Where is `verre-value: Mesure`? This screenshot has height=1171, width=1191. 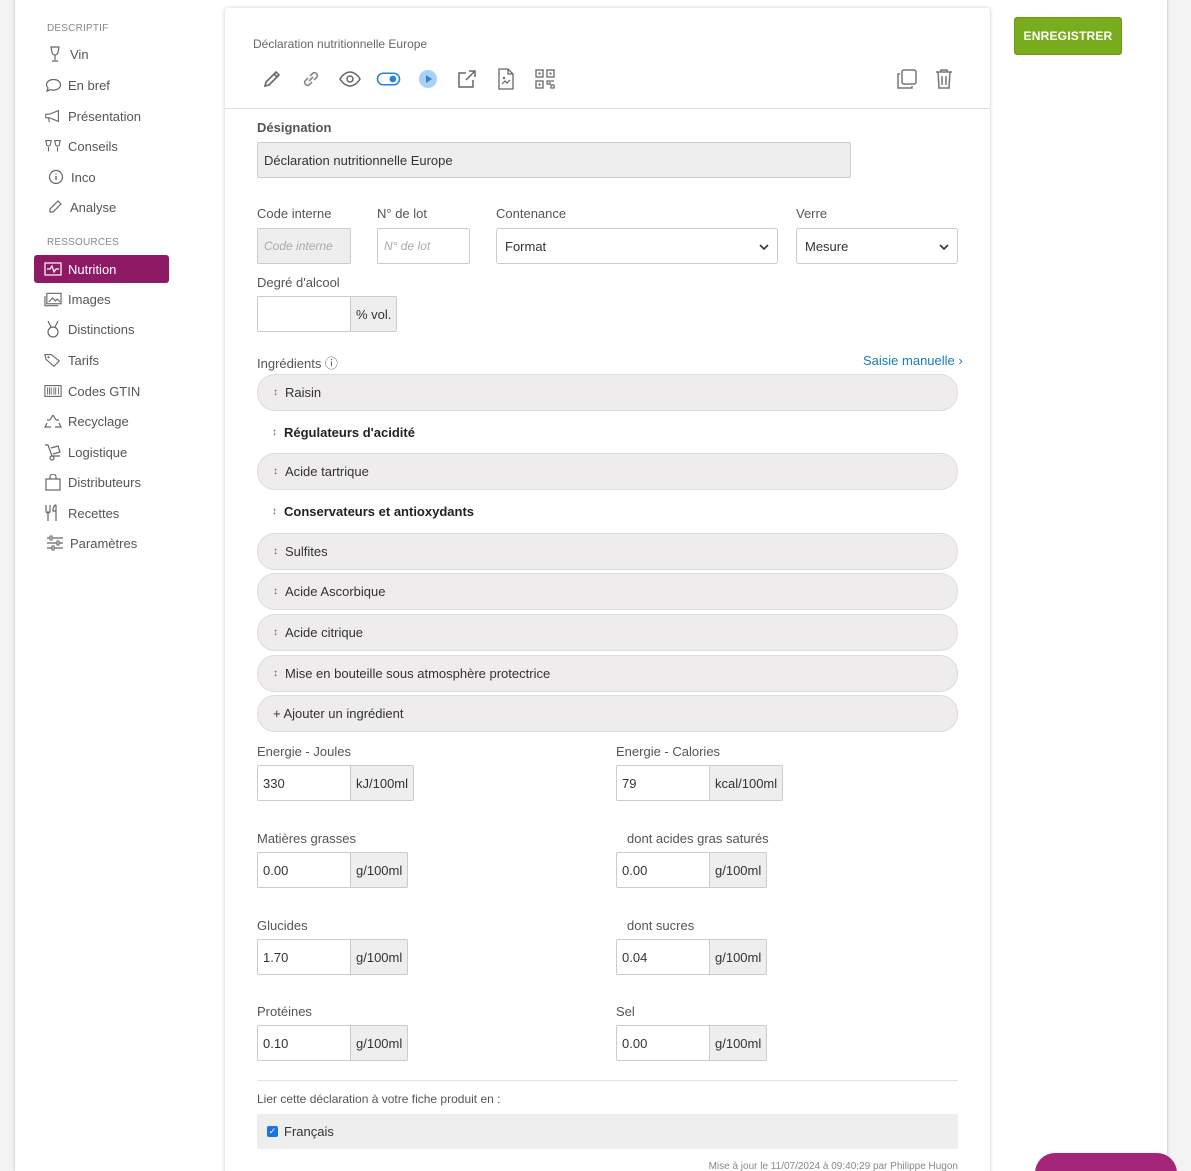 verre-value: Mesure is located at coordinates (827, 246).